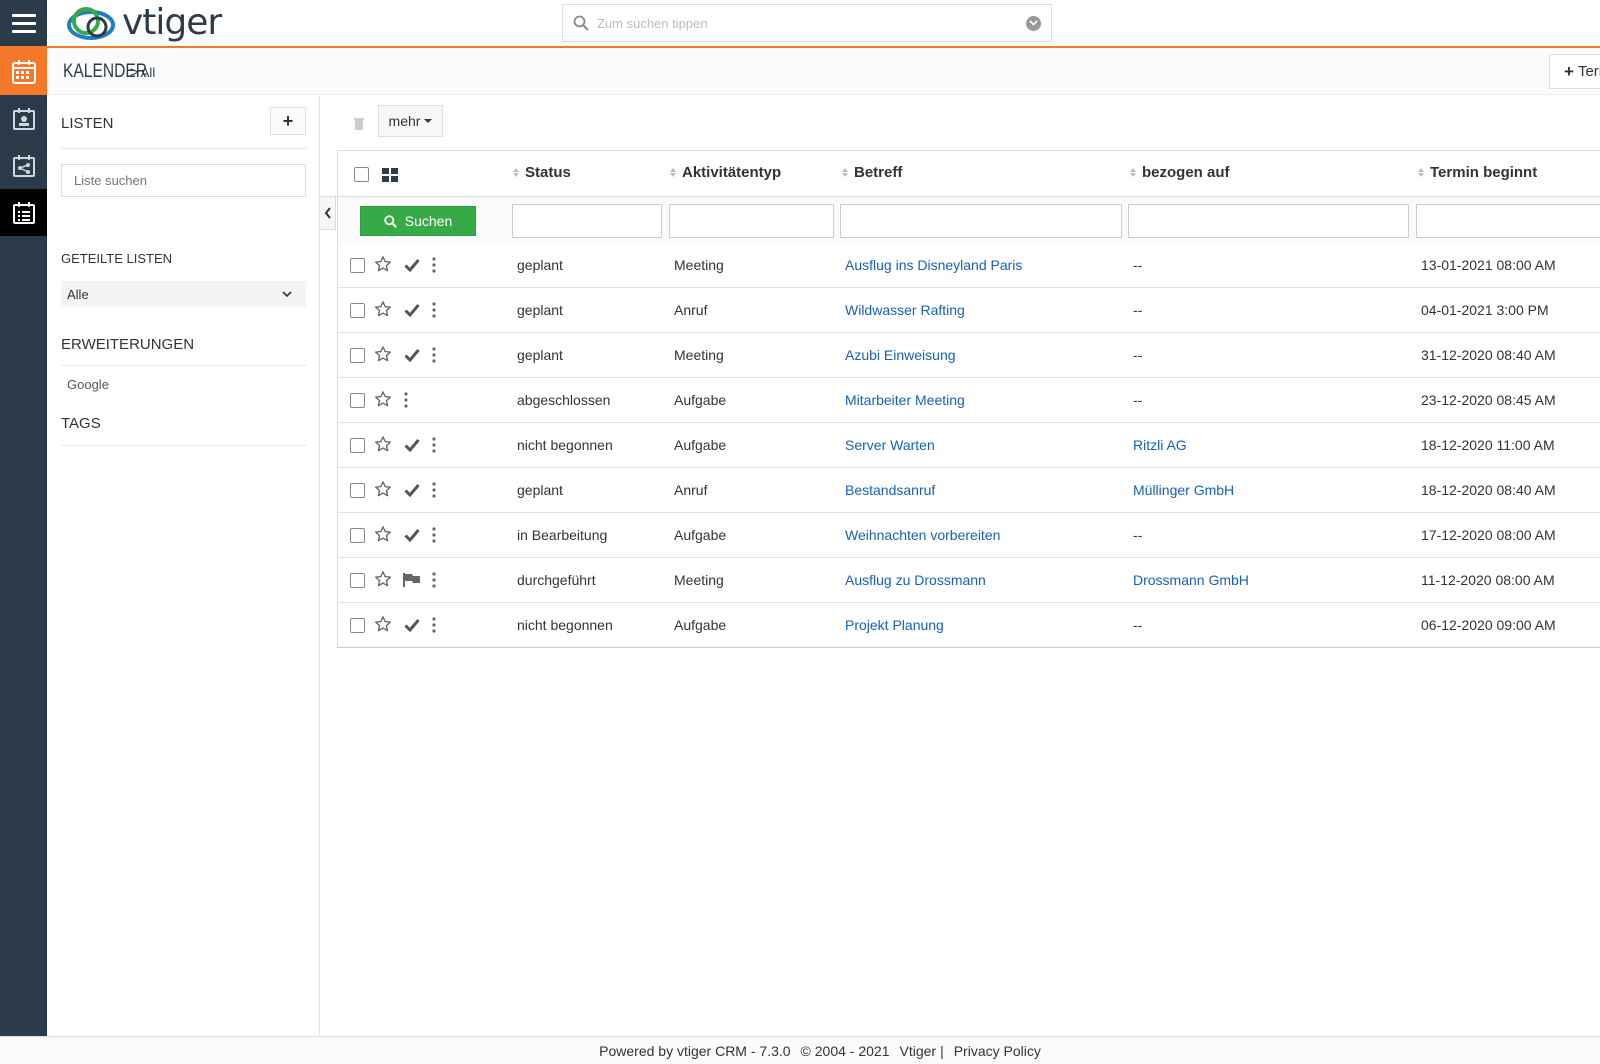 The image size is (1600, 1064). Describe the element at coordinates (872, 172) in the screenshot. I see `column-header-subject: Betreff` at that location.